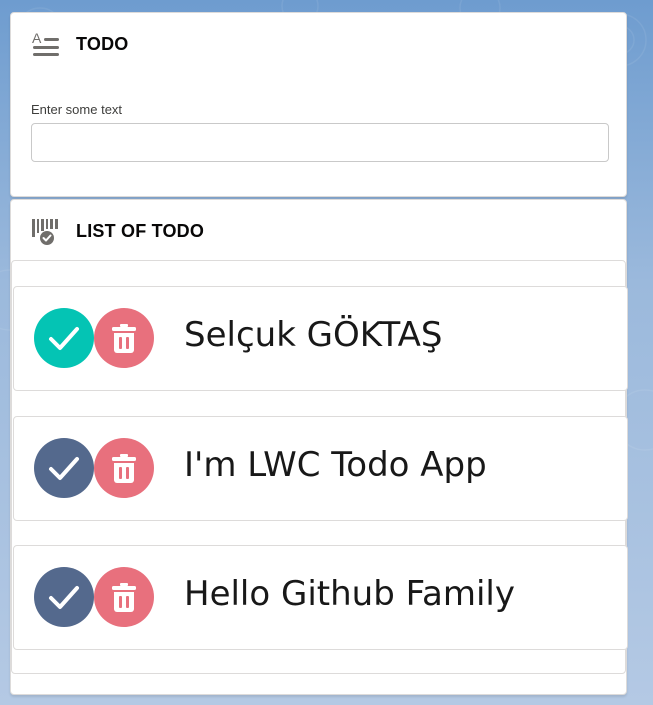 The image size is (653, 705). I want to click on todo-text-input, so click(320, 142).